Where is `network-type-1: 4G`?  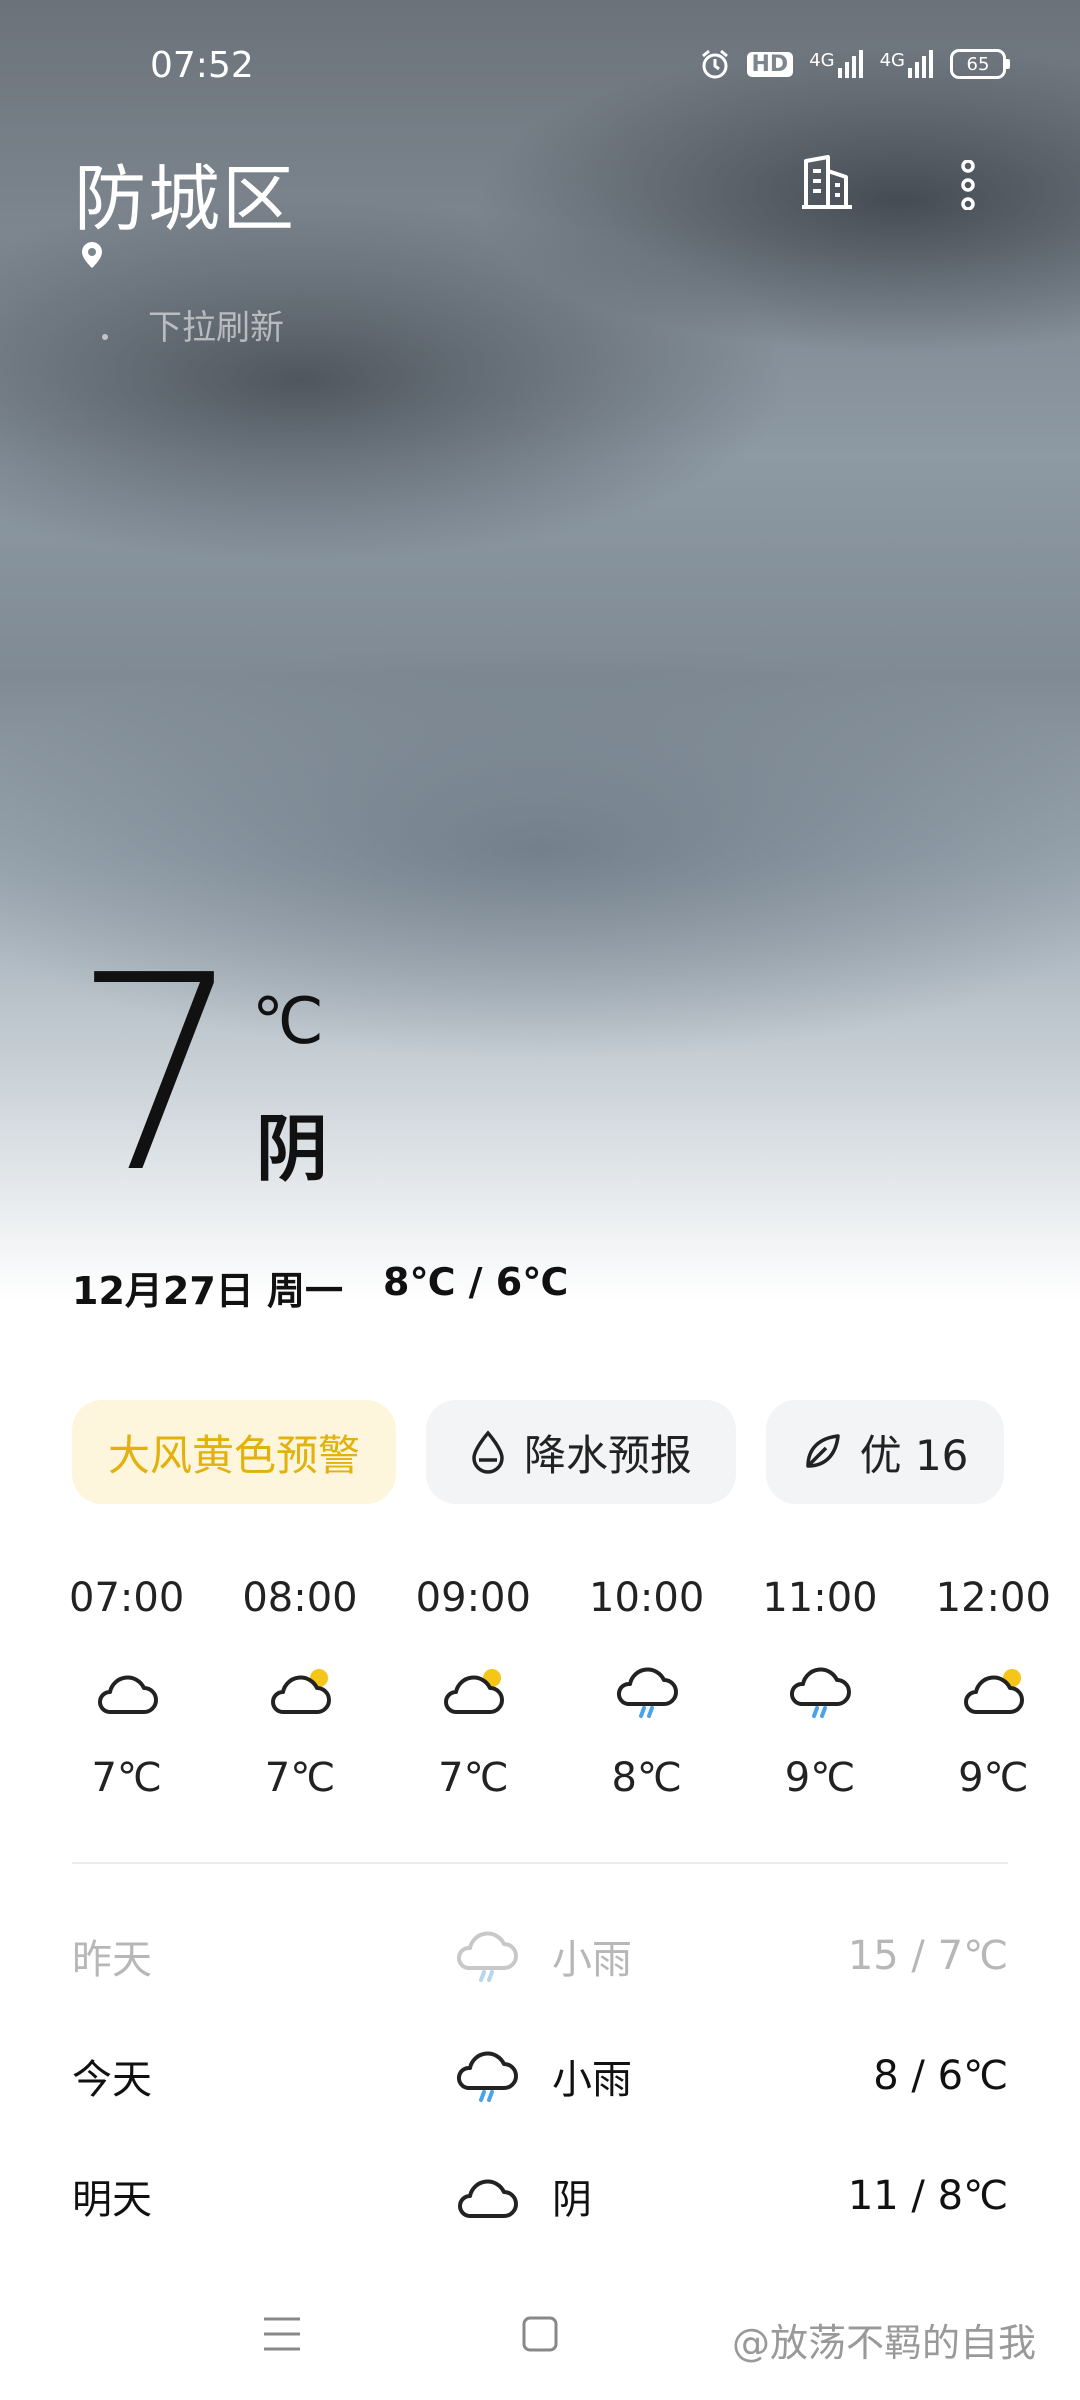 network-type-1: 4G is located at coordinates (822, 60).